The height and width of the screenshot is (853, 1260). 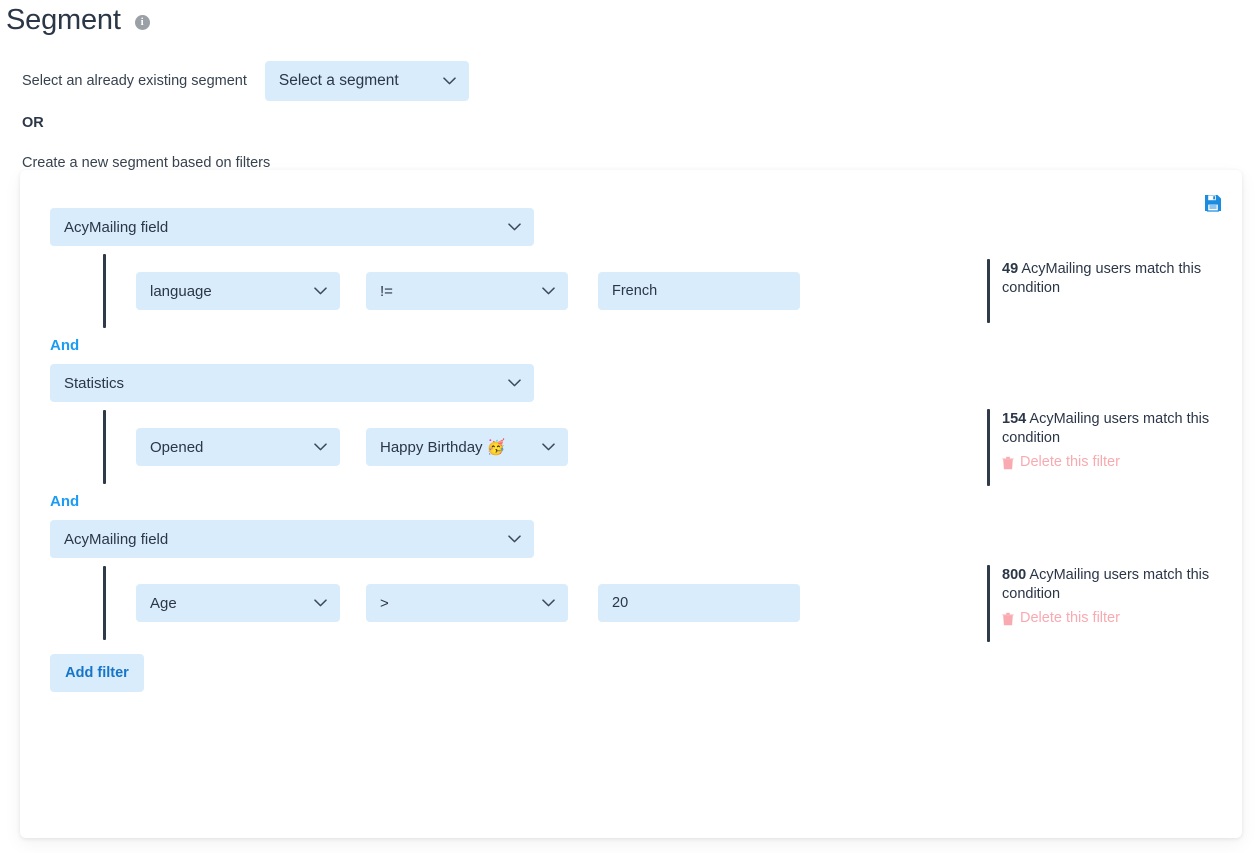 I want to click on select-segment-dropdown: Select a segment, so click(x=366, y=81).